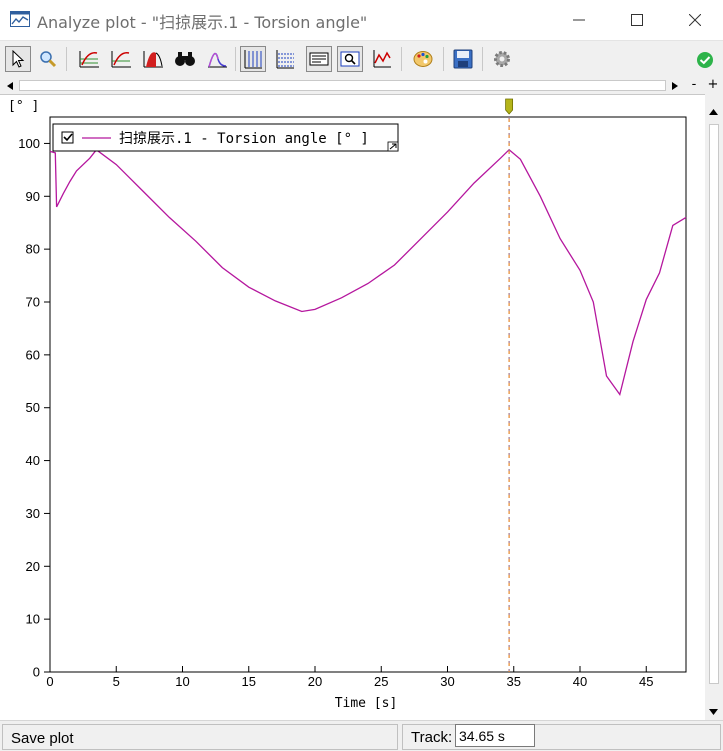 Image resolution: width=723 pixels, height=751 pixels. I want to click on y-tick-label: 80, so click(33, 249).